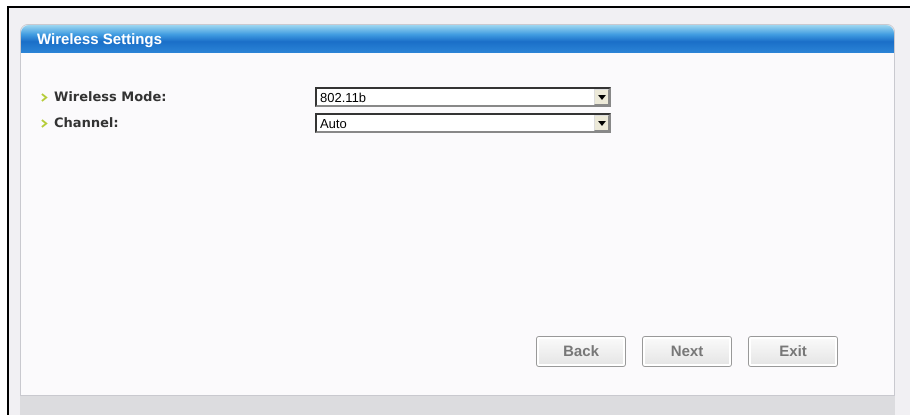  I want to click on dropdown-field: Auto, so click(463, 123).